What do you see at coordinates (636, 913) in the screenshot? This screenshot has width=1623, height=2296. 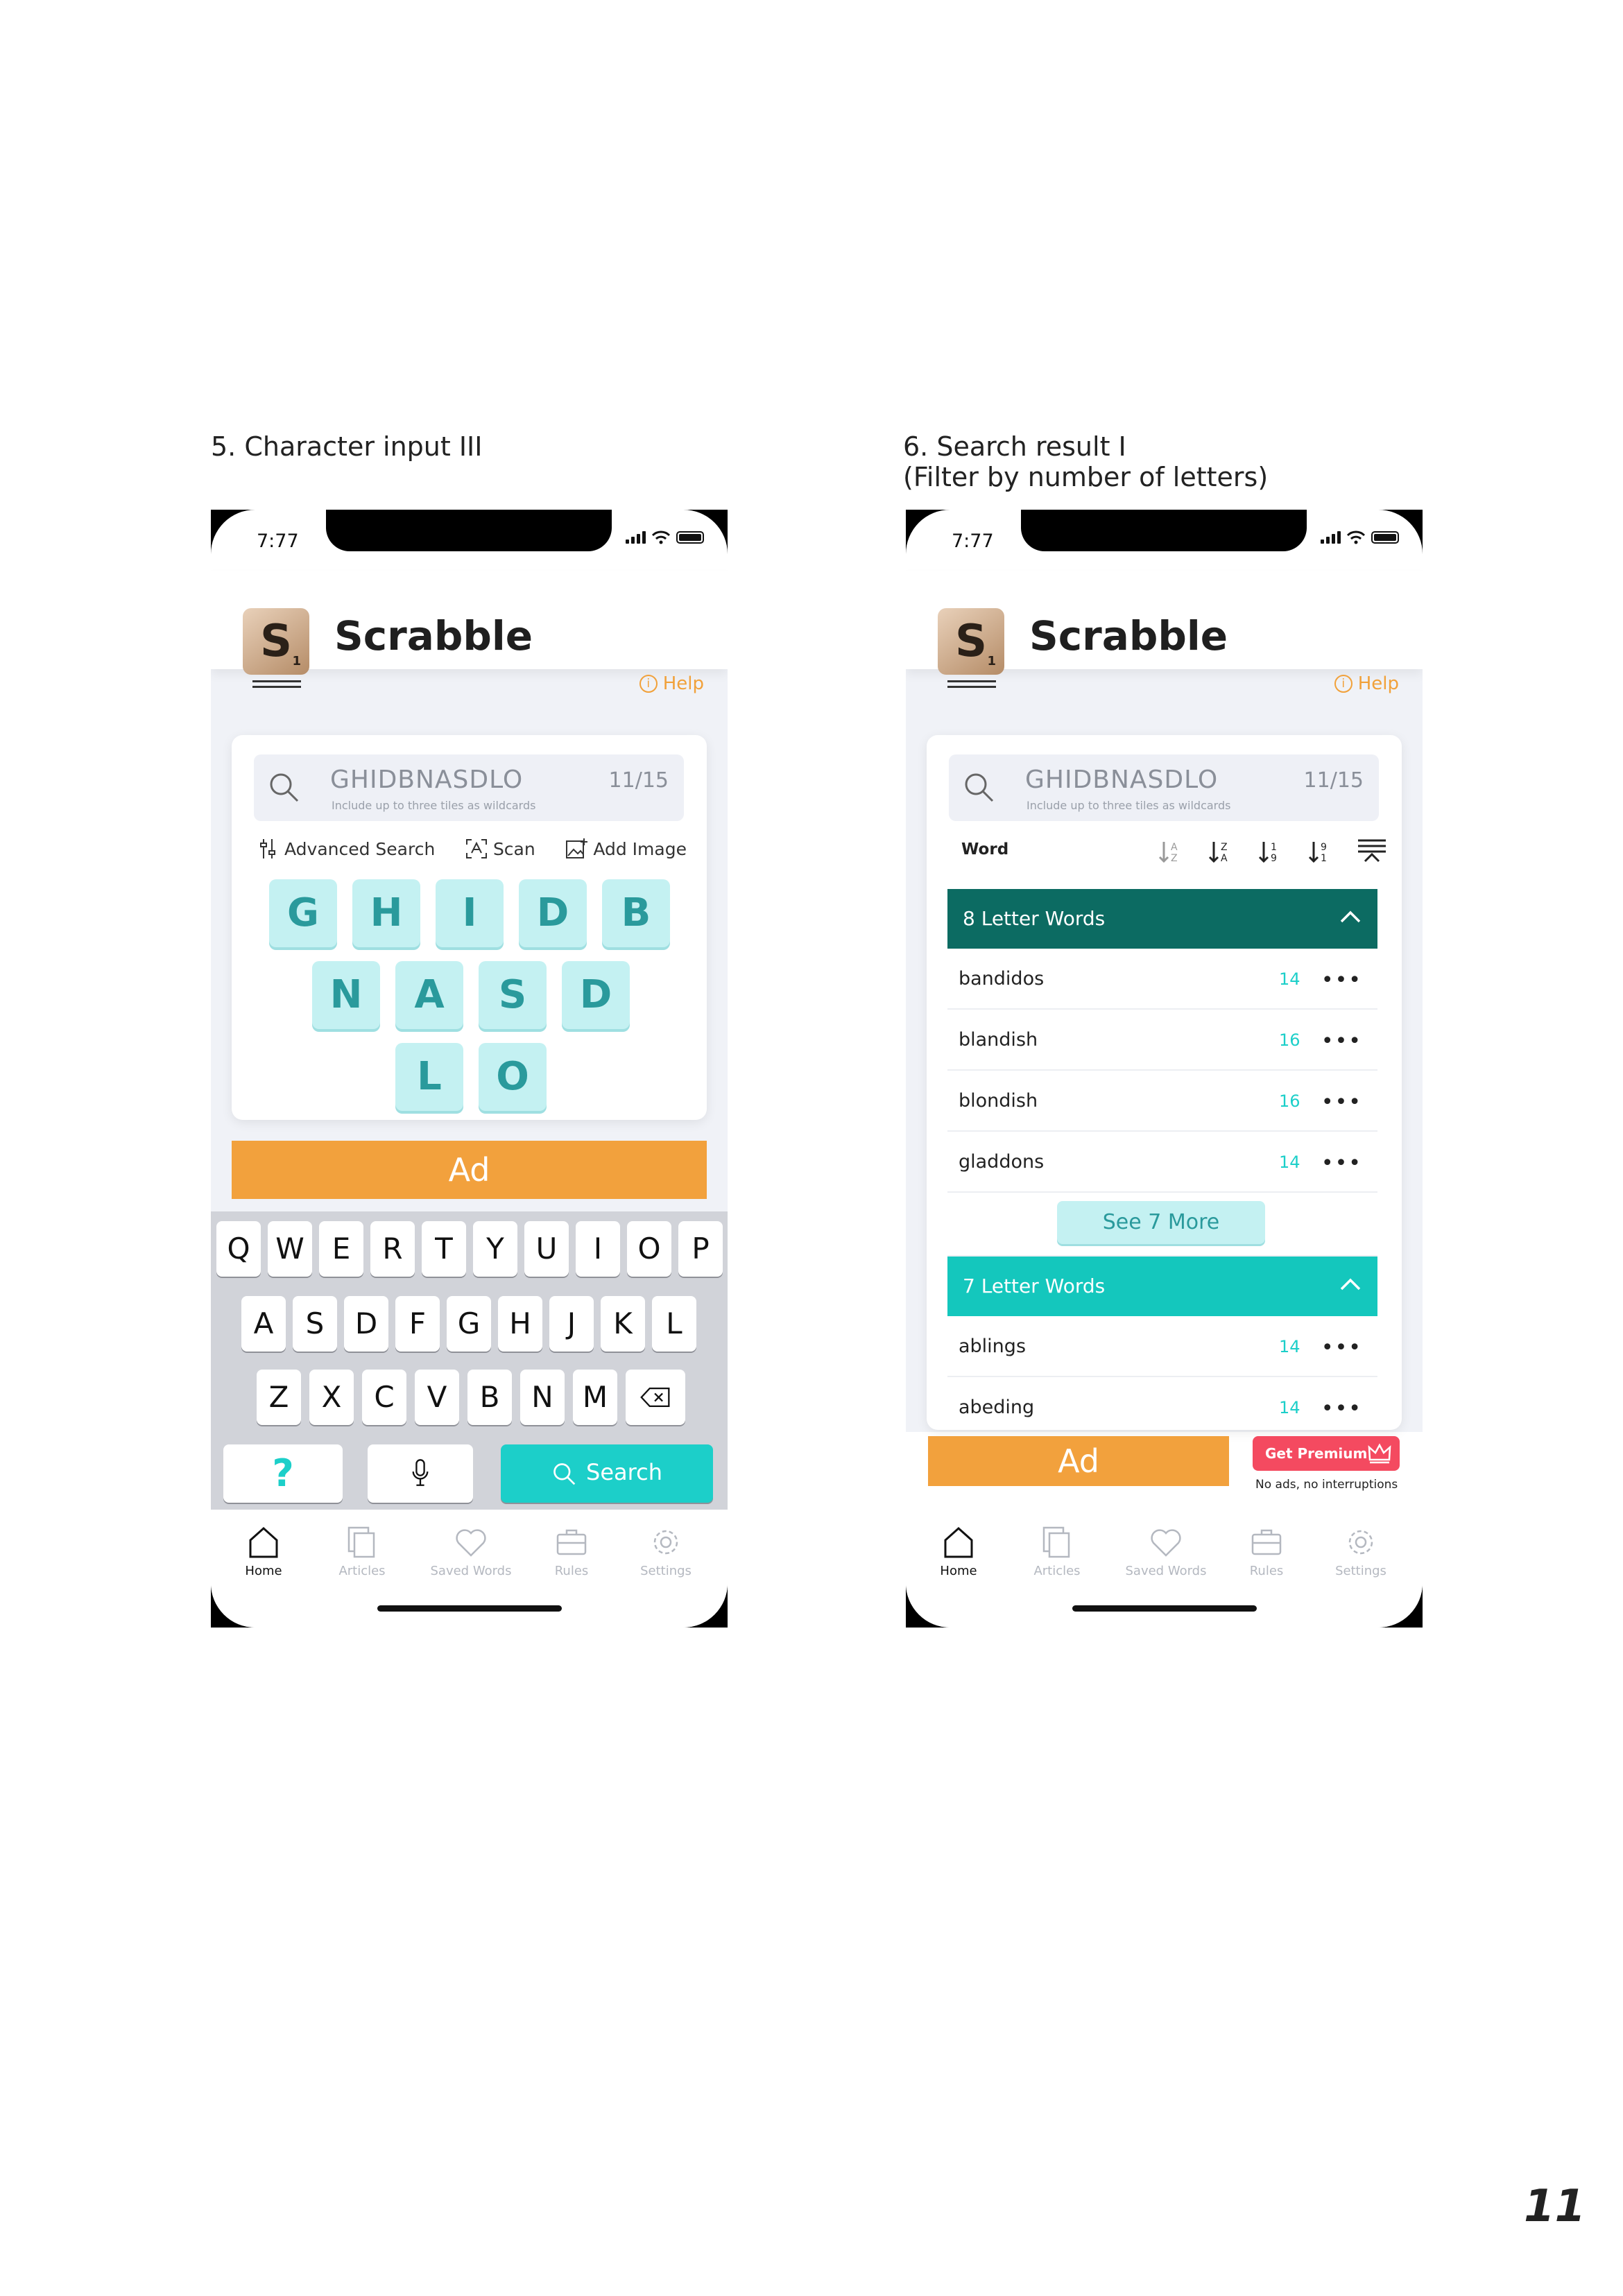 I see `letter-tile: B` at bounding box center [636, 913].